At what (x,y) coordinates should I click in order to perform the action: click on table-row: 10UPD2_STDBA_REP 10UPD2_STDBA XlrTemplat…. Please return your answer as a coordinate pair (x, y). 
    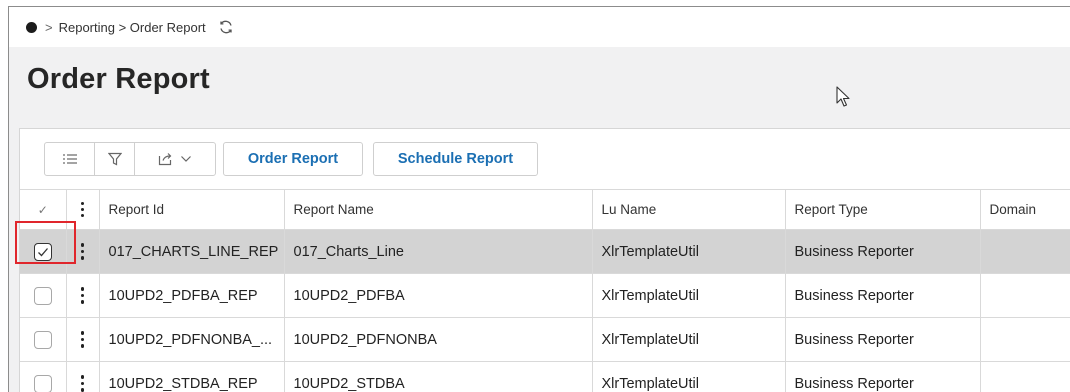
    Looking at the image, I should click on (545, 376).